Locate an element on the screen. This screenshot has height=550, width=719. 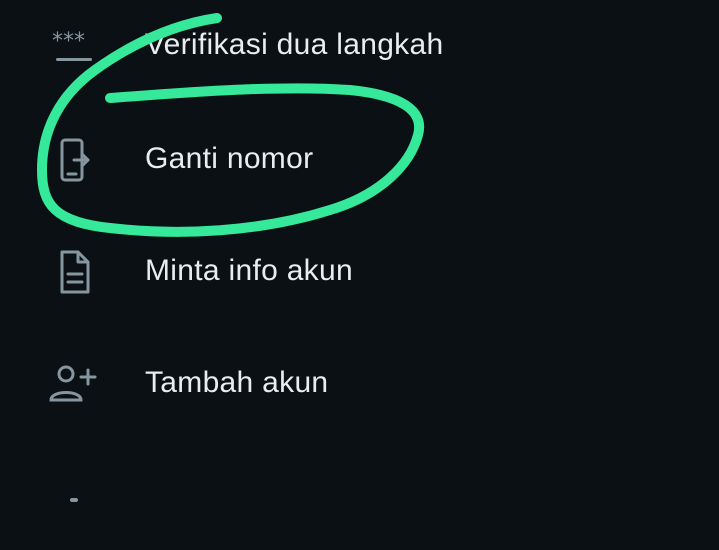
document-icon is located at coordinates (74, 272).